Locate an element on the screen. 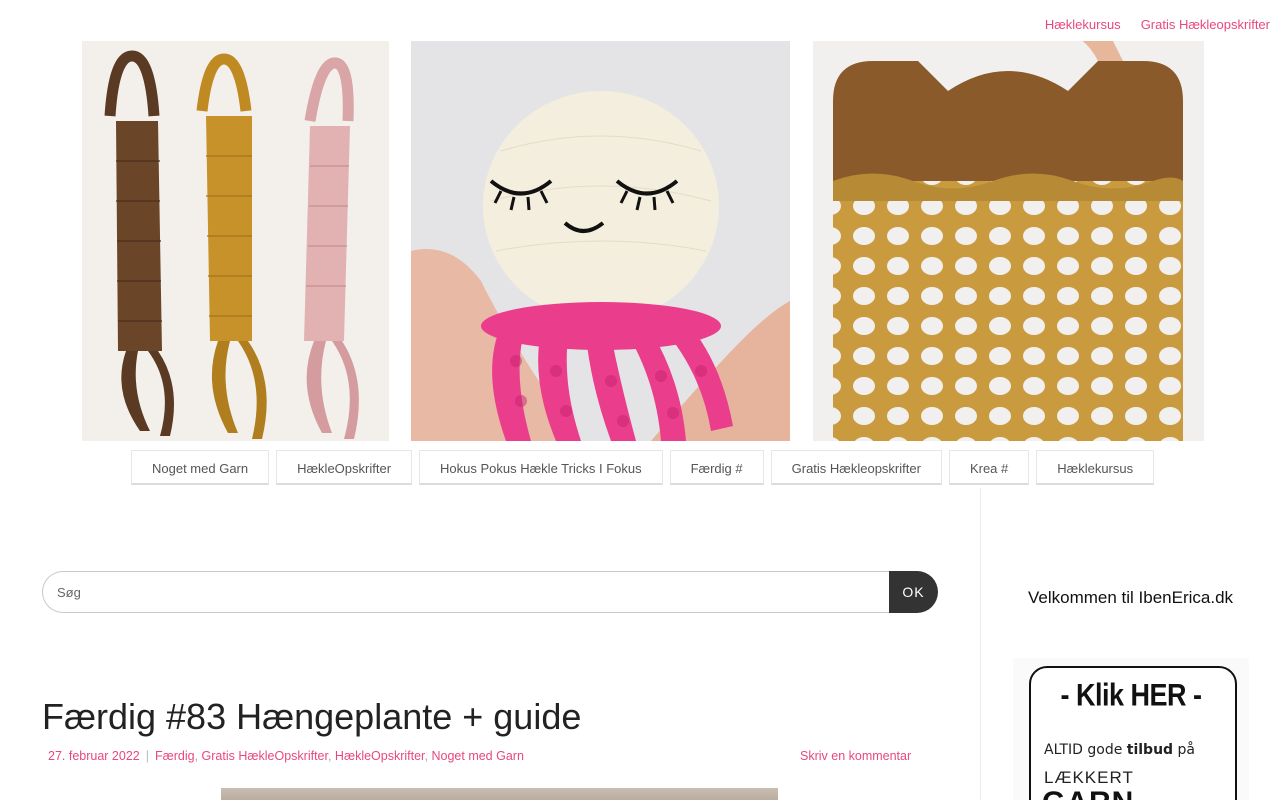  sidebar-widget-title: Velkommen til IbenErica.dk is located at coordinates (1131, 597).